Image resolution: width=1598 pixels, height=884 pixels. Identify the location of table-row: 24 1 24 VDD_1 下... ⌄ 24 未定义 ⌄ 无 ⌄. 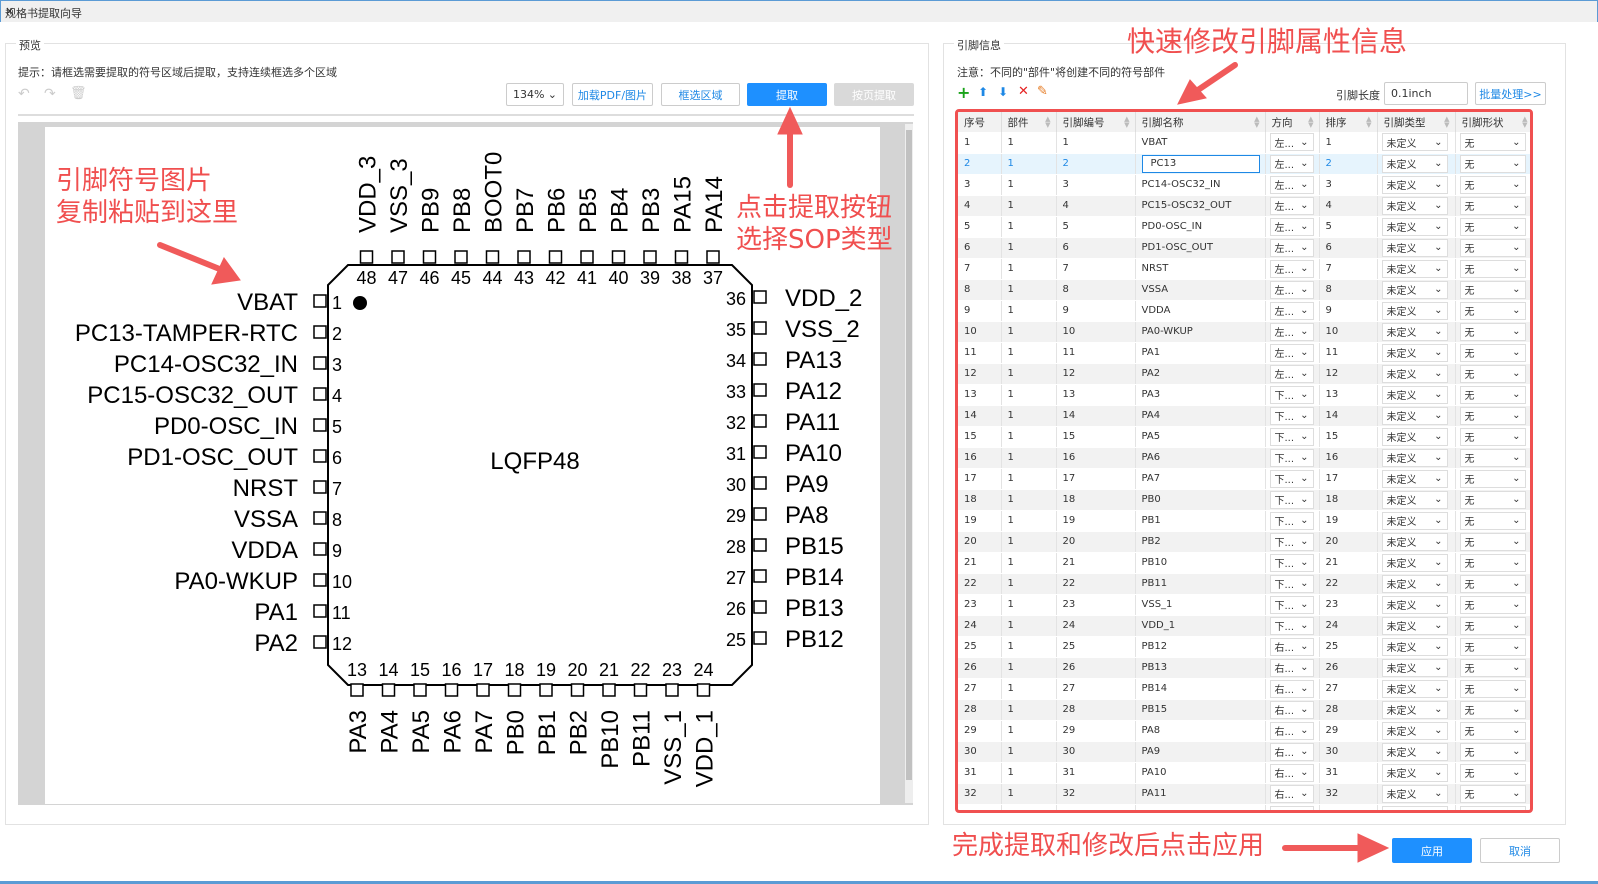
(1244, 626).